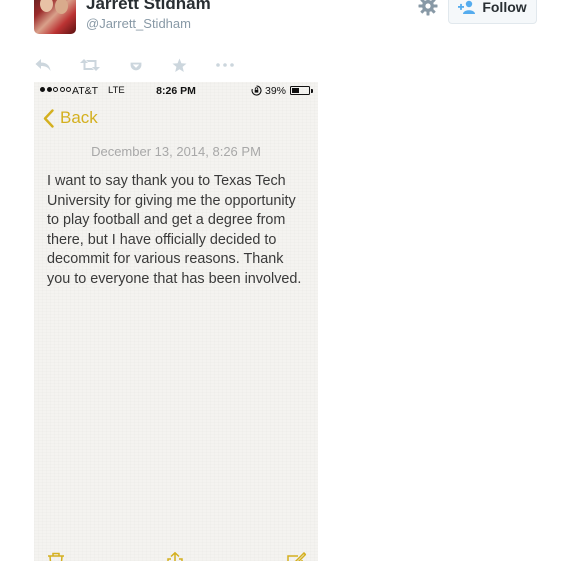  What do you see at coordinates (43, 65) in the screenshot?
I see `reply-icon` at bounding box center [43, 65].